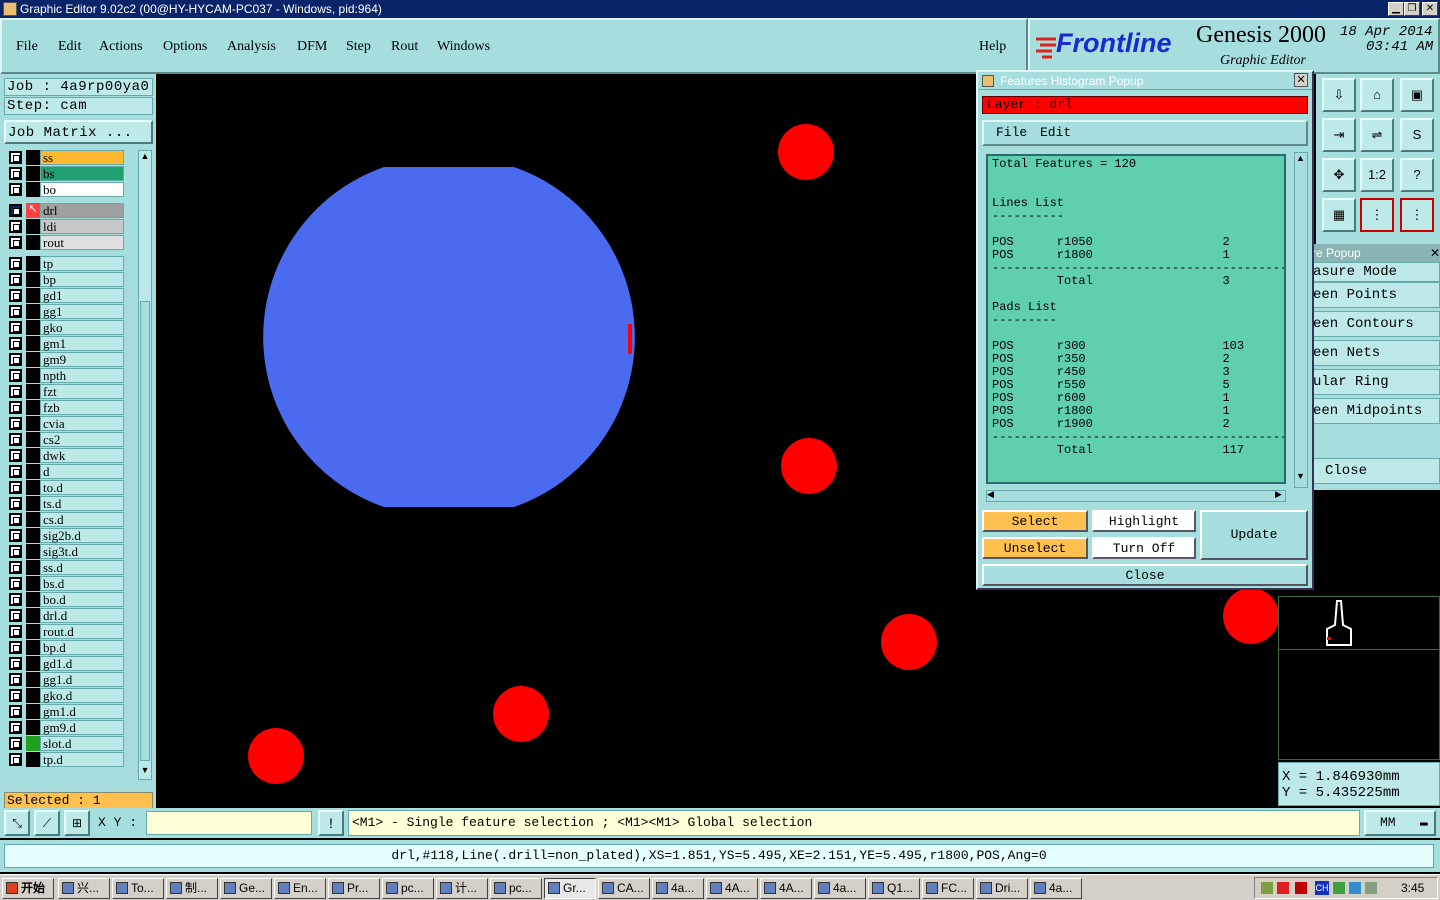  Describe the element at coordinates (404, 47) in the screenshot. I see `menu-rout: Rout` at that location.